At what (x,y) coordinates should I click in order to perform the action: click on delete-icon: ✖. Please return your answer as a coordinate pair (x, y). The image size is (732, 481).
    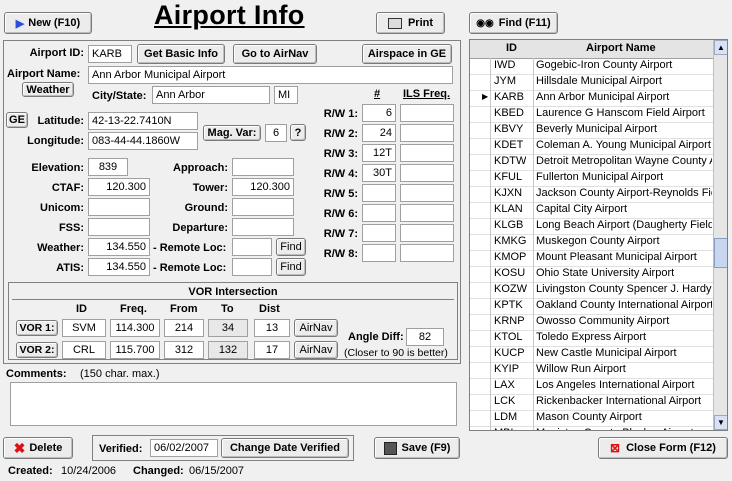
    Looking at the image, I should click on (19, 447).